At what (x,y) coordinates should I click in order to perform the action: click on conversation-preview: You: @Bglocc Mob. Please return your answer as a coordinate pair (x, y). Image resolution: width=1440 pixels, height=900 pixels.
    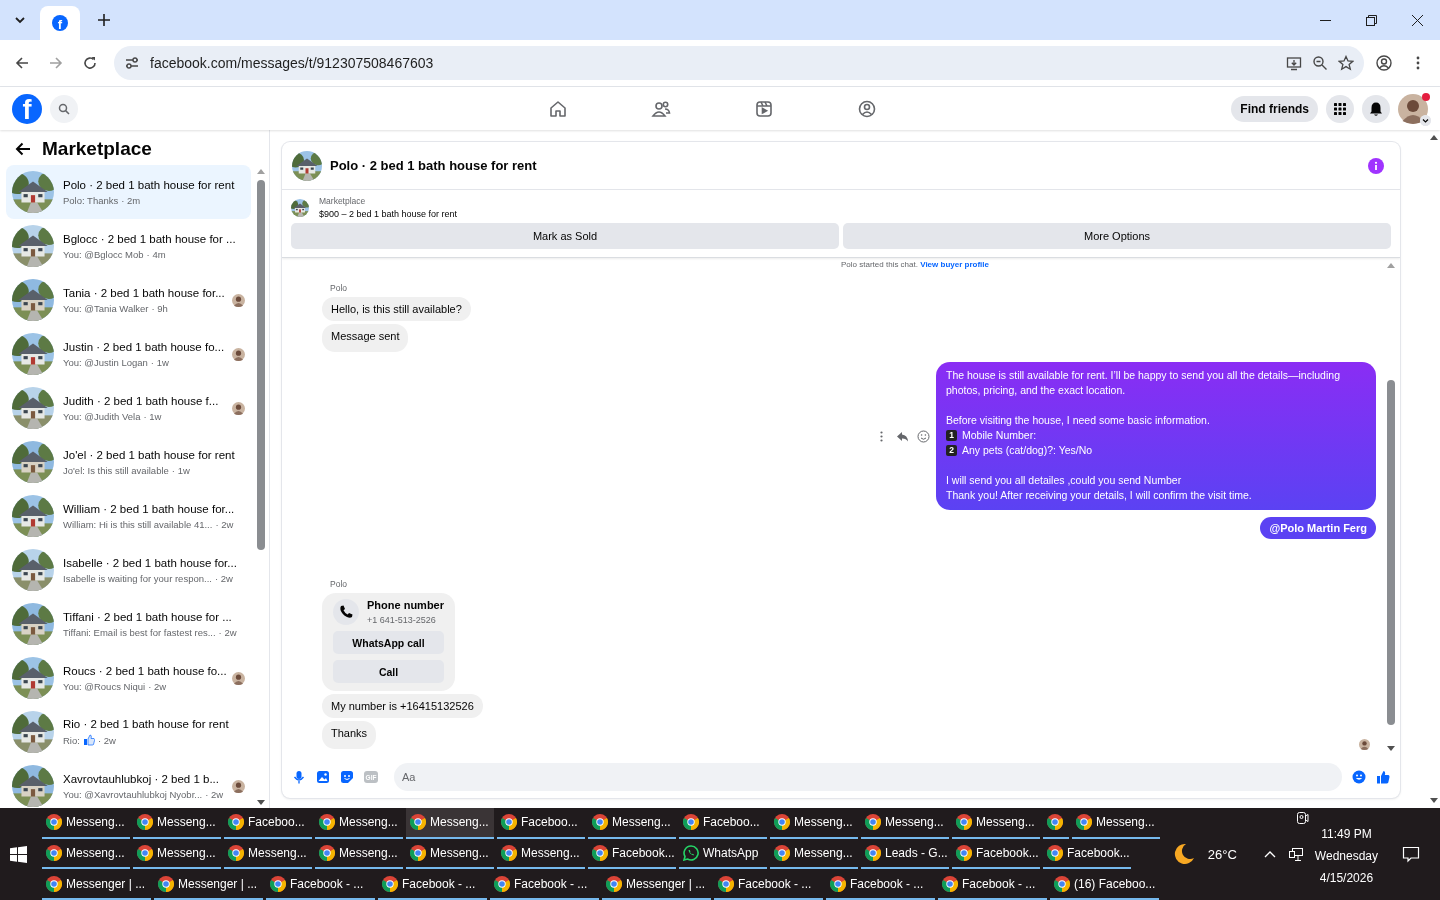
    Looking at the image, I should click on (103, 254).